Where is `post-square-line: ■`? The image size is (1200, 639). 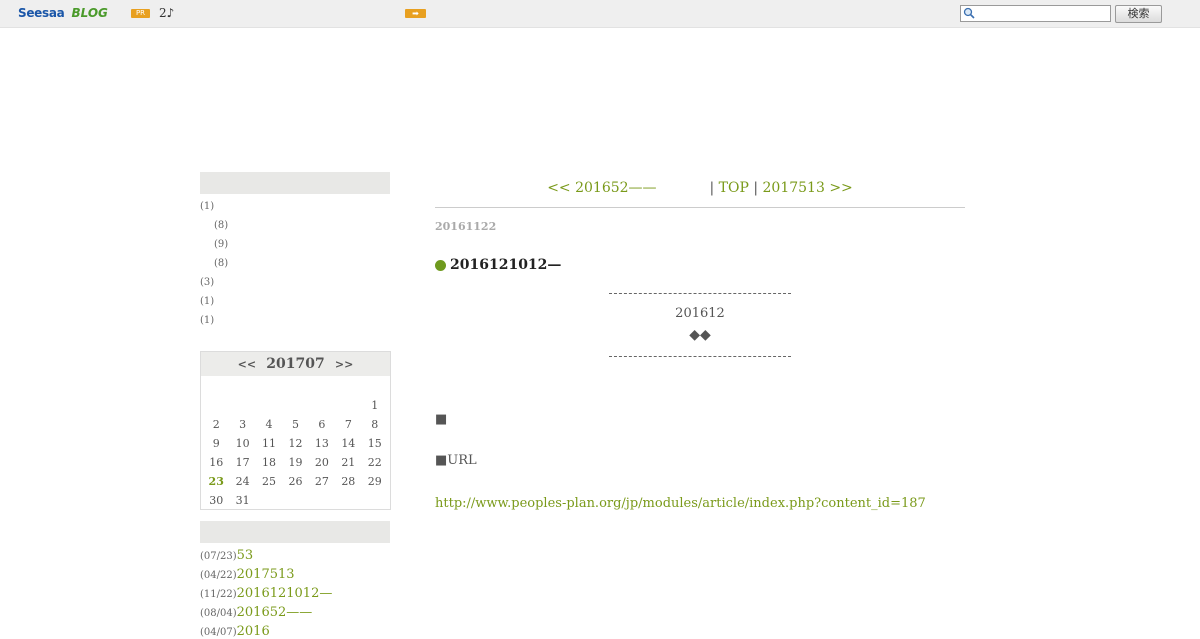
post-square-line: ■ is located at coordinates (441, 419).